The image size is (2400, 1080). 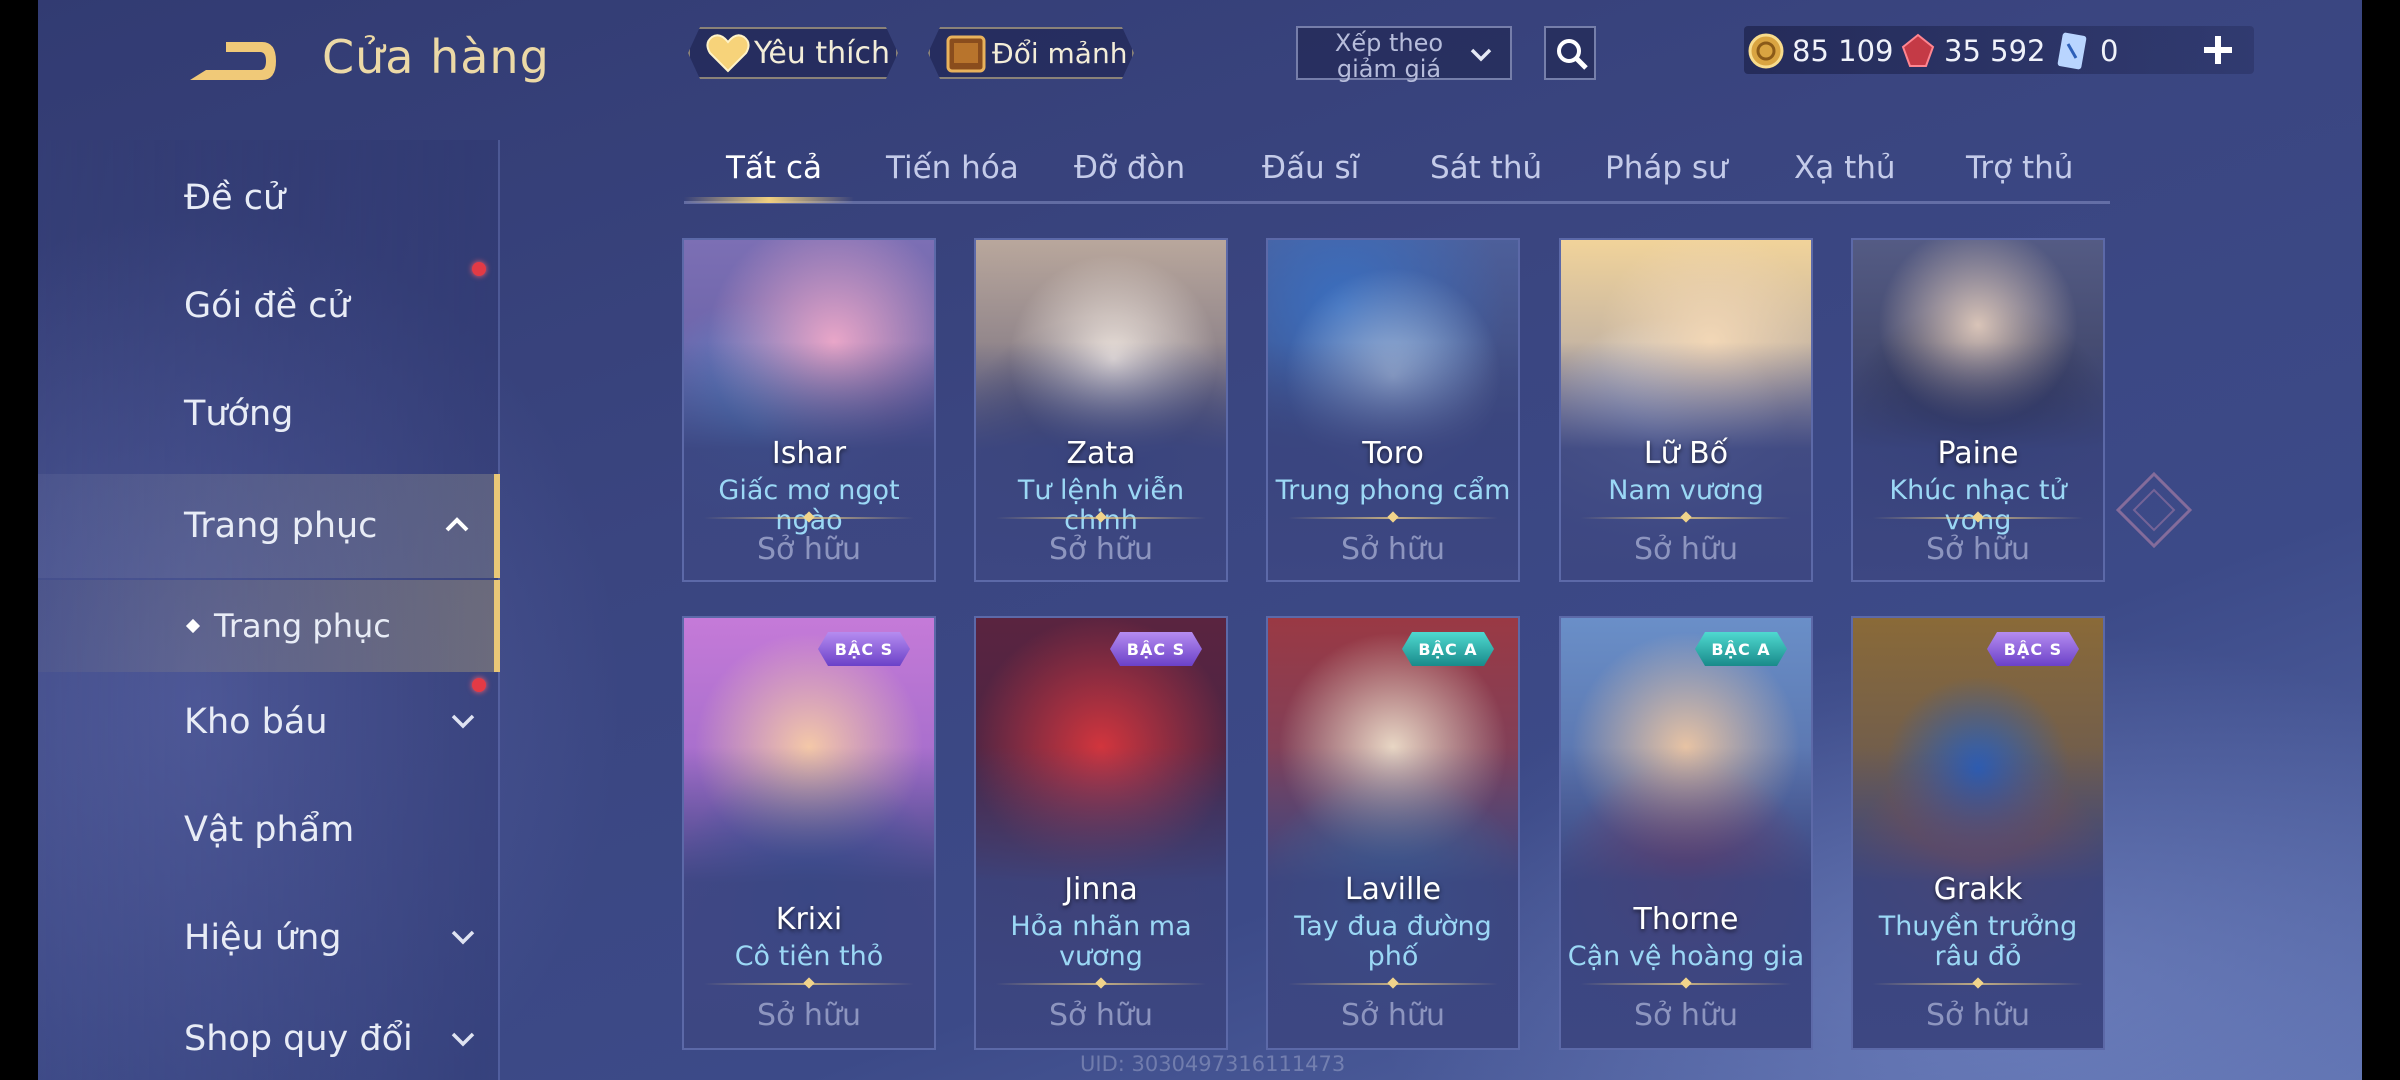 I want to click on skin-name: Trung phong cẩm, so click(x=1393, y=490).